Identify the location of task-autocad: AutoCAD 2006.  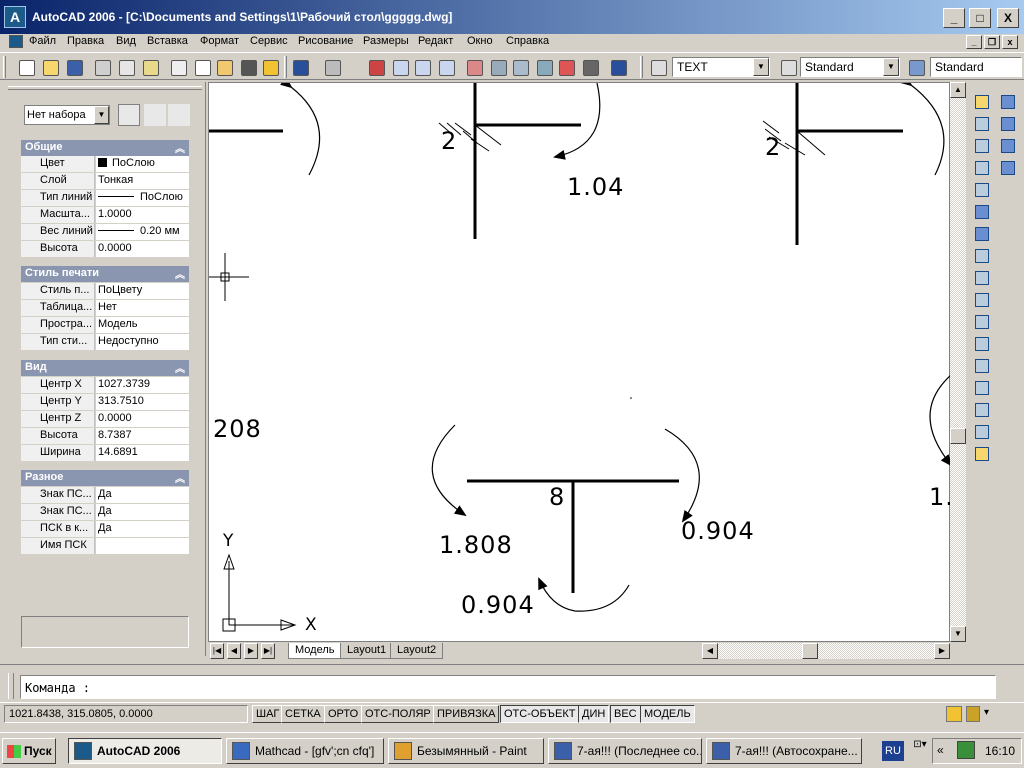
(145, 751).